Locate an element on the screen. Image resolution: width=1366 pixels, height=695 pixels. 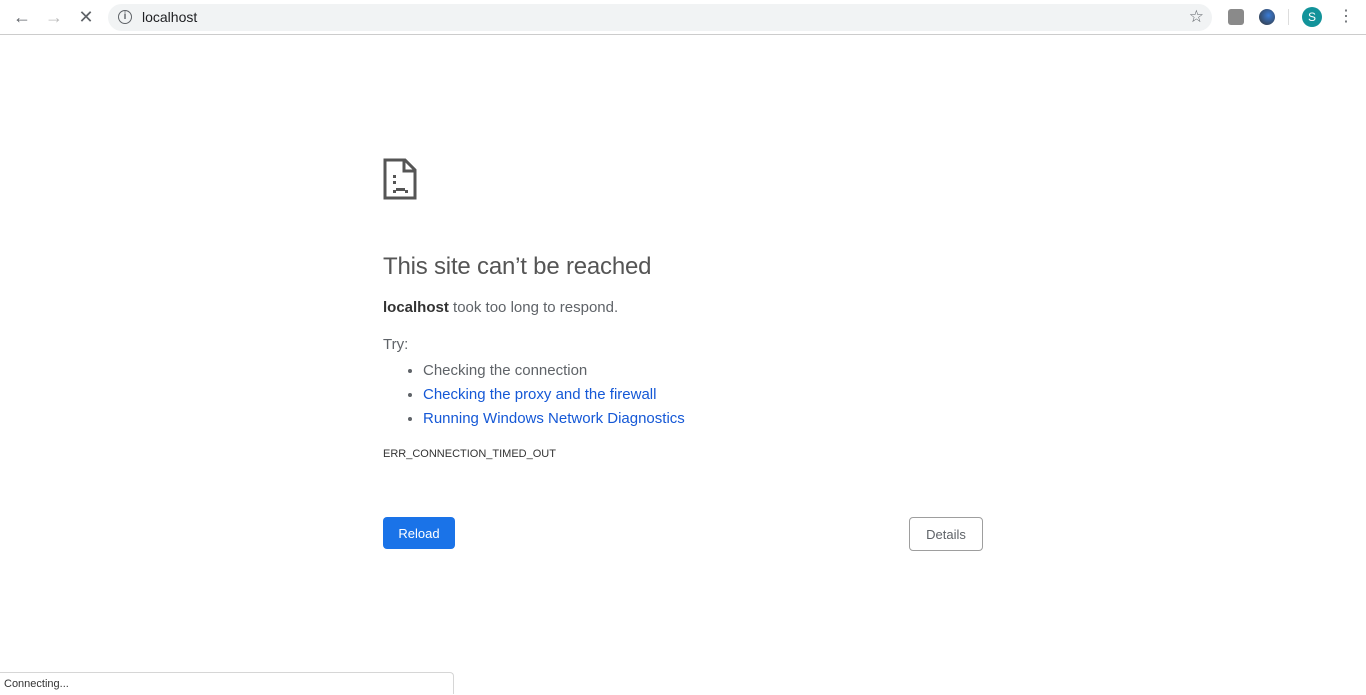
browser-toolbar: ← → ✕ i ☆ S ⋮ is located at coordinates (683, 17).